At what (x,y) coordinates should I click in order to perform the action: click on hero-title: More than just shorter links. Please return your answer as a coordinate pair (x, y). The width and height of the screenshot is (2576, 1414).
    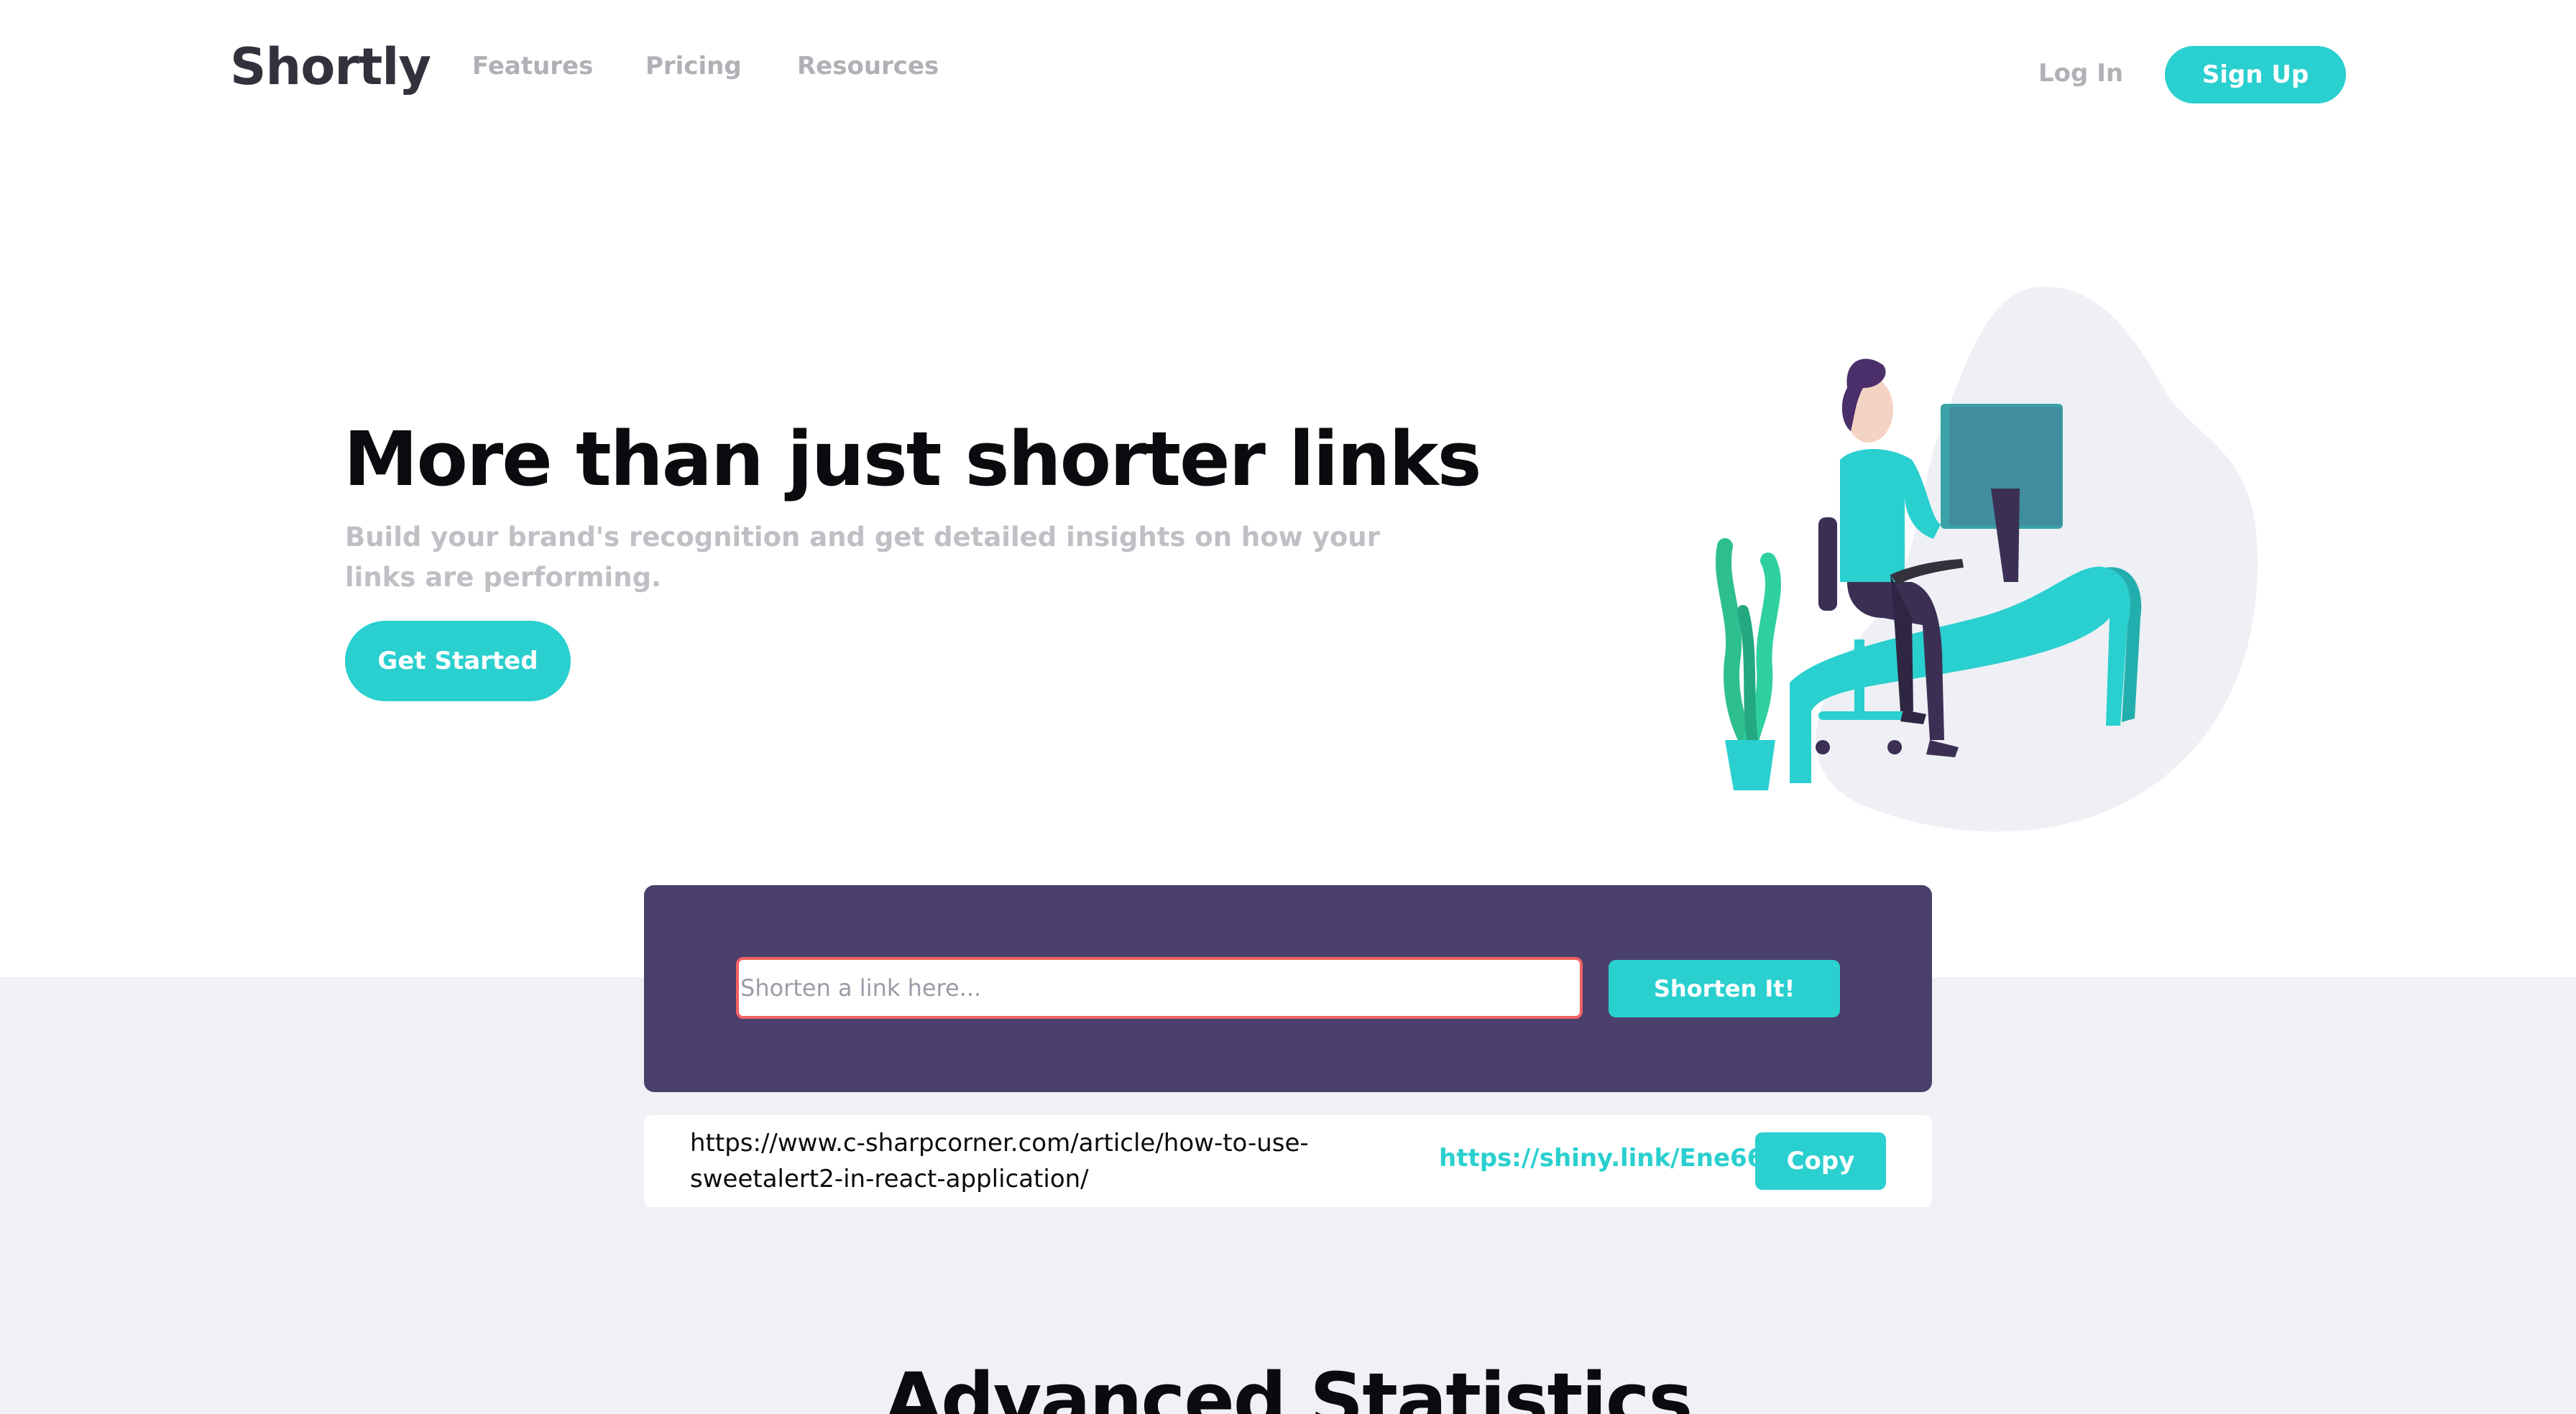
    Looking at the image, I should click on (912, 459).